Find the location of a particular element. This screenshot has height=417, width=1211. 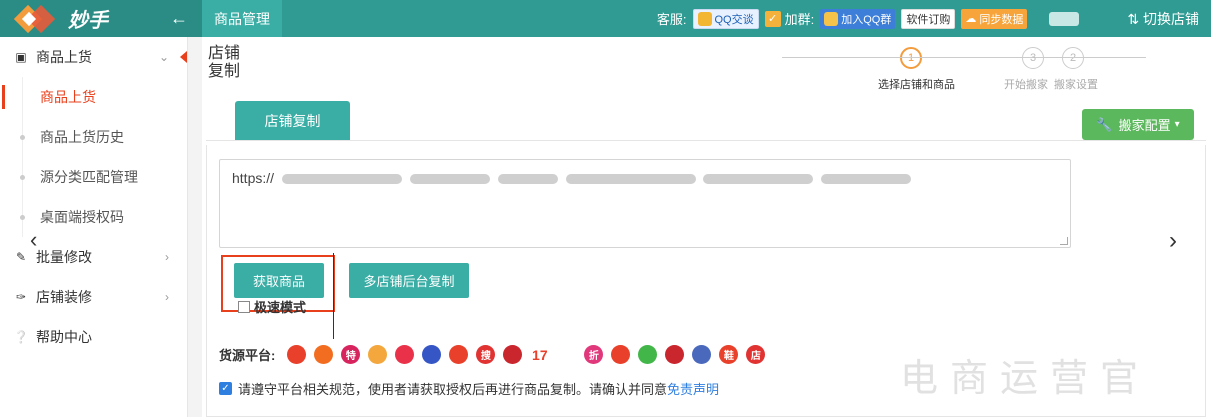

qq-icon is located at coordinates (704, 18).